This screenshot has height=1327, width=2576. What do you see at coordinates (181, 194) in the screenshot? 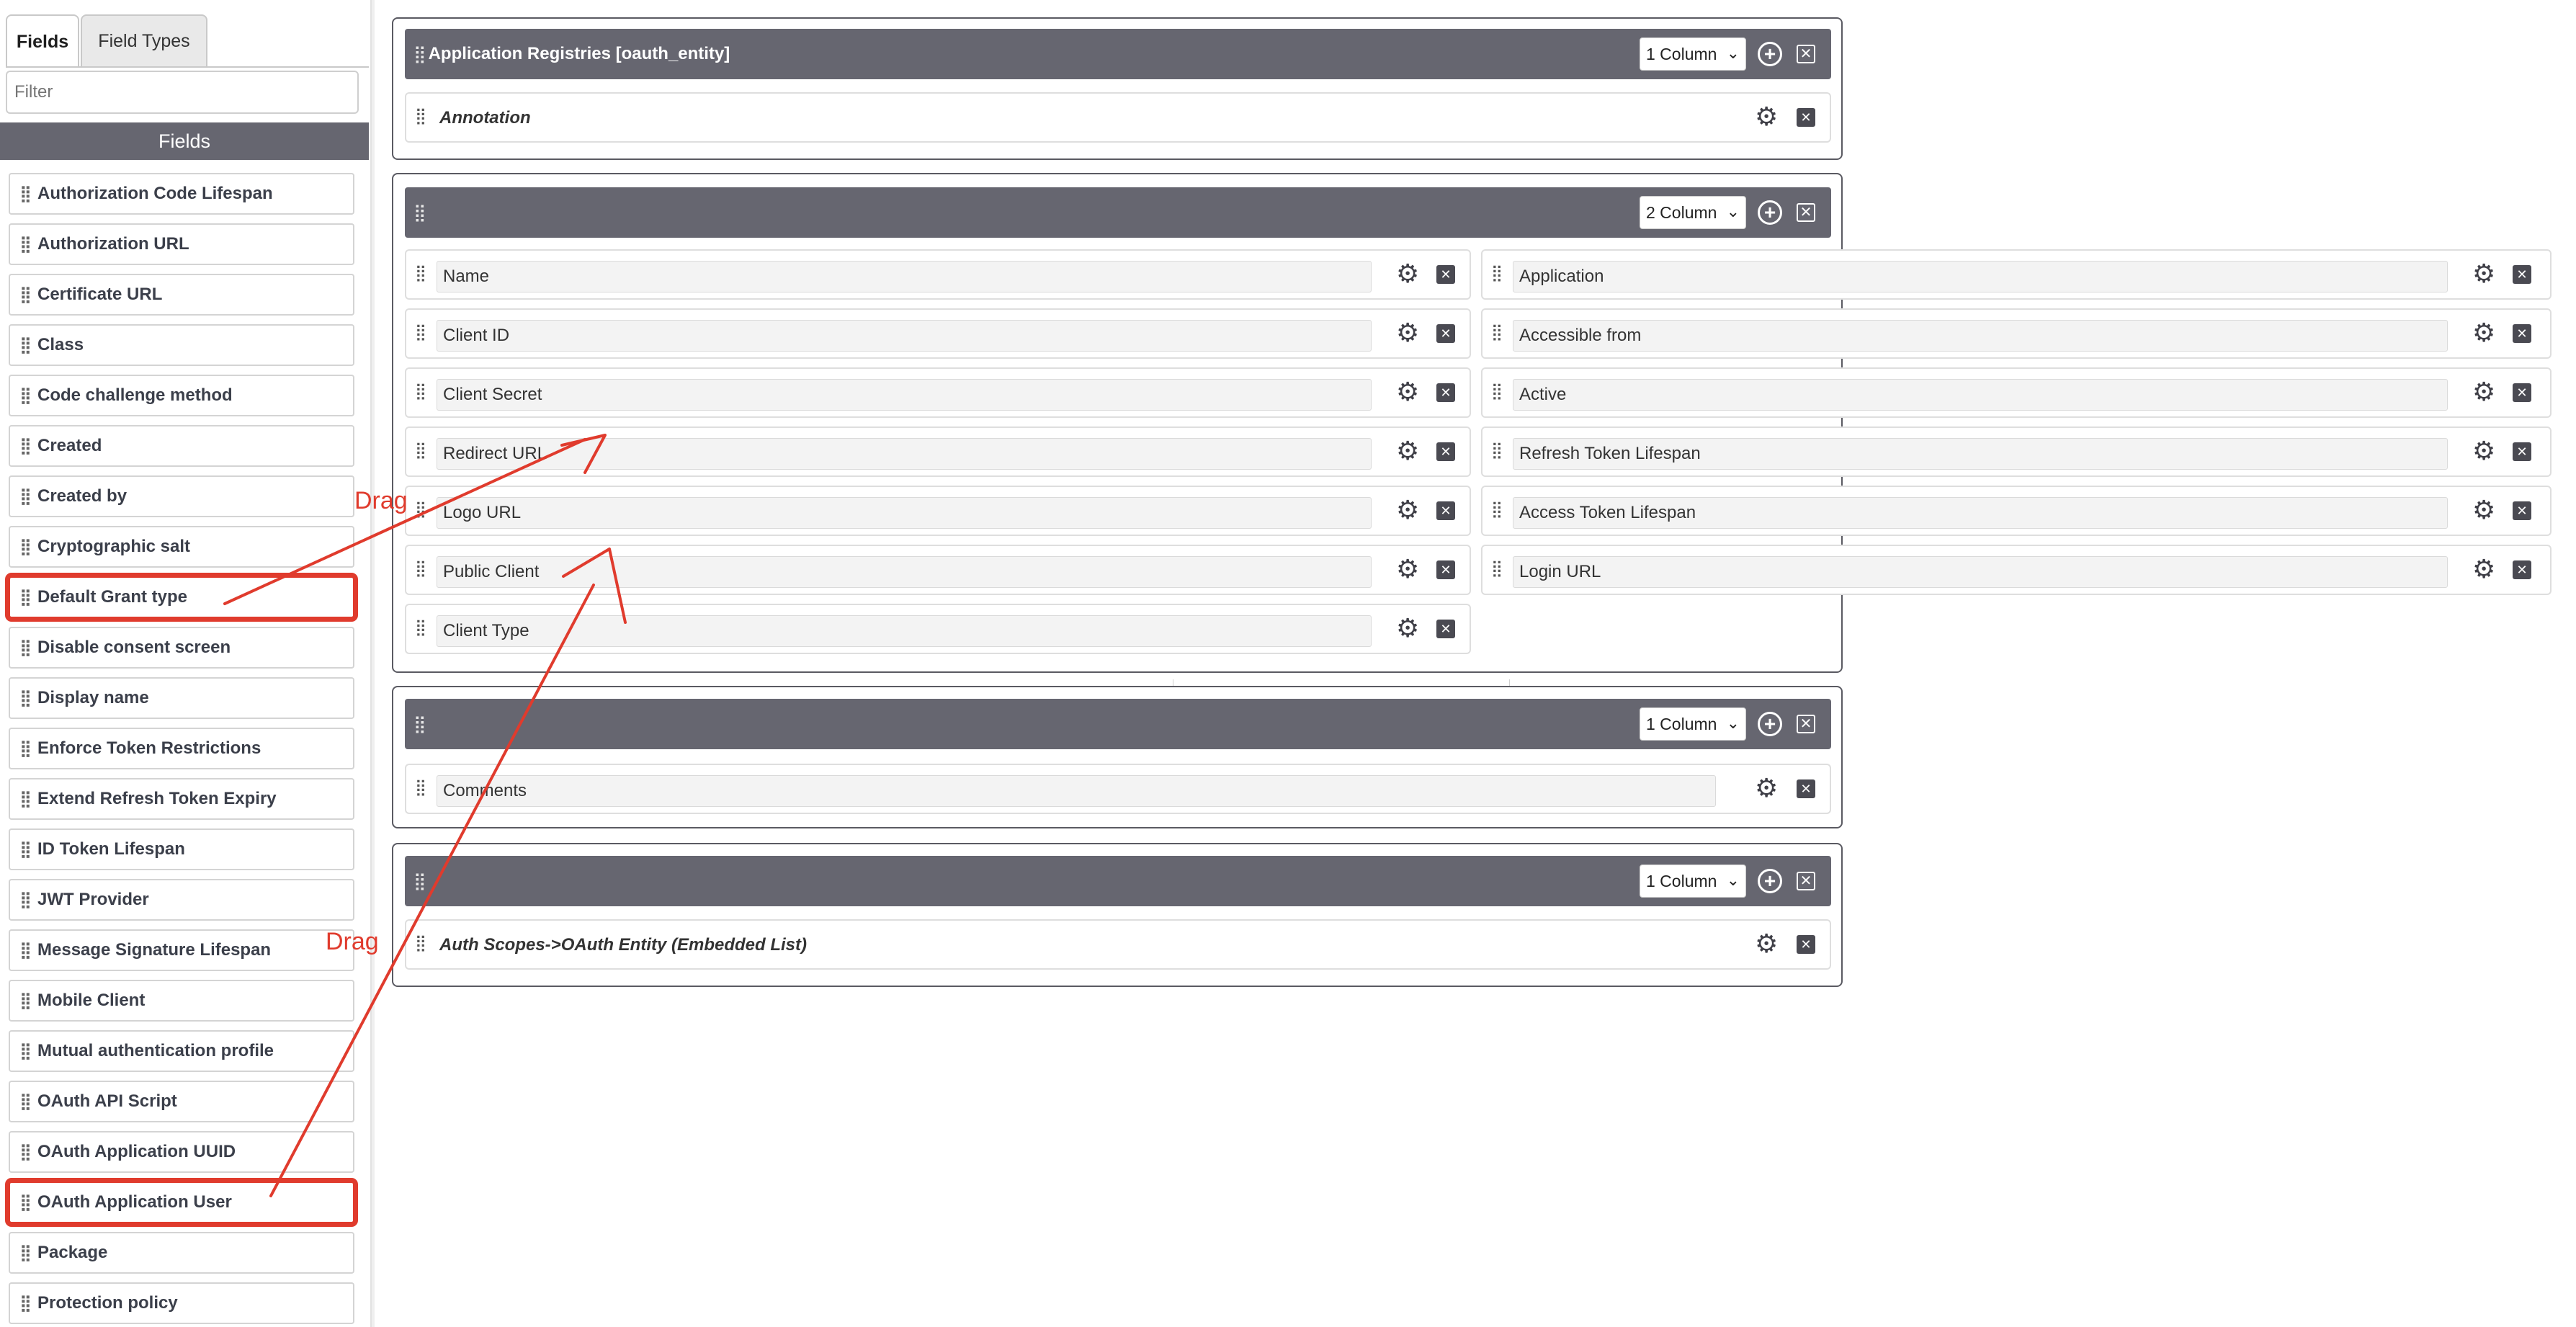
I see `field-item-authorization-code-lifespan: ⣿ Authorization Code Lifespan` at bounding box center [181, 194].